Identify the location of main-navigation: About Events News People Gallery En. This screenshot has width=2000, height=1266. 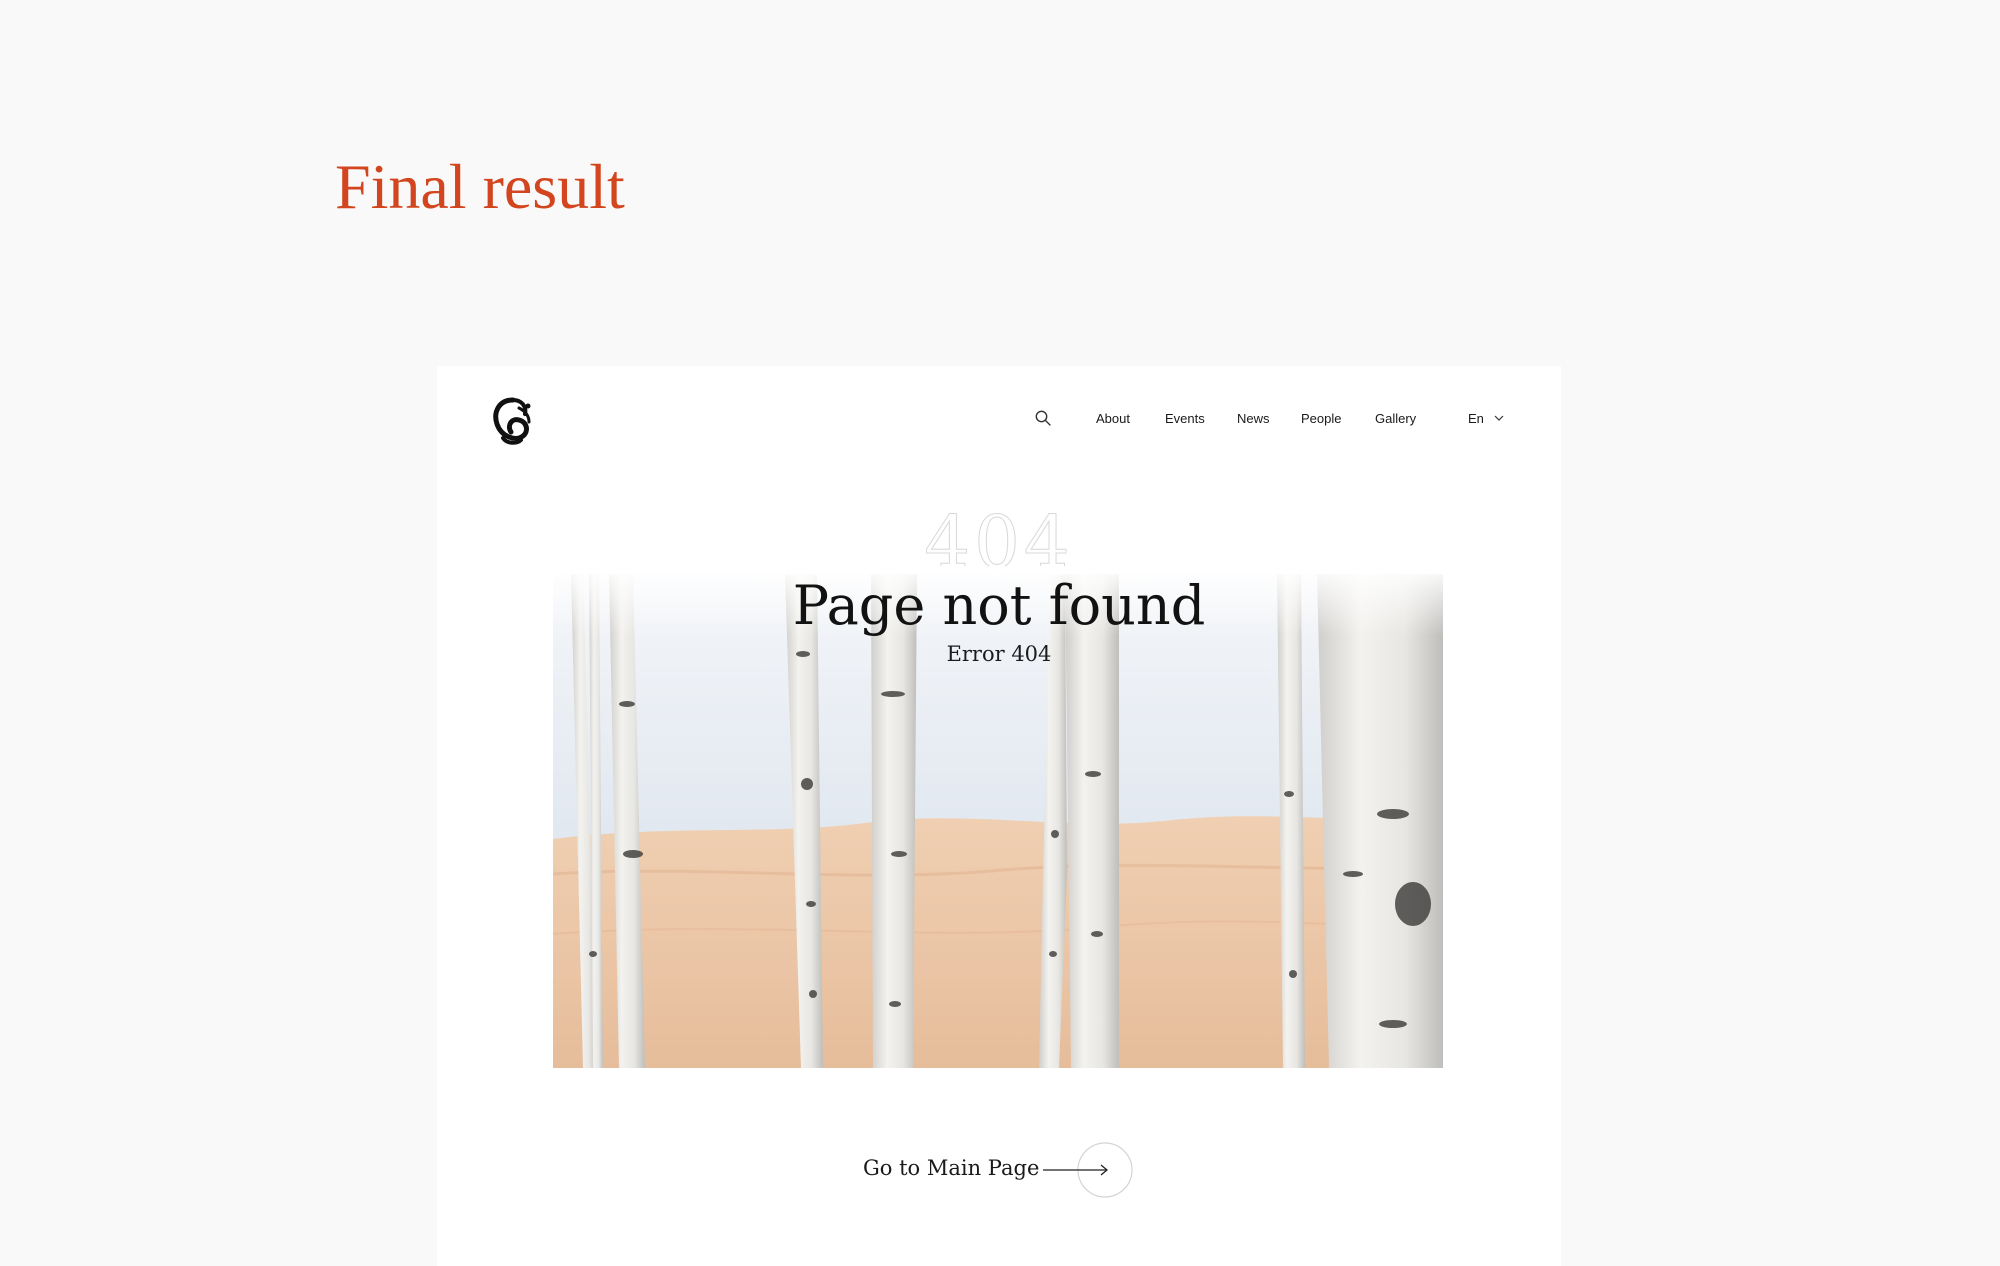
(999, 420).